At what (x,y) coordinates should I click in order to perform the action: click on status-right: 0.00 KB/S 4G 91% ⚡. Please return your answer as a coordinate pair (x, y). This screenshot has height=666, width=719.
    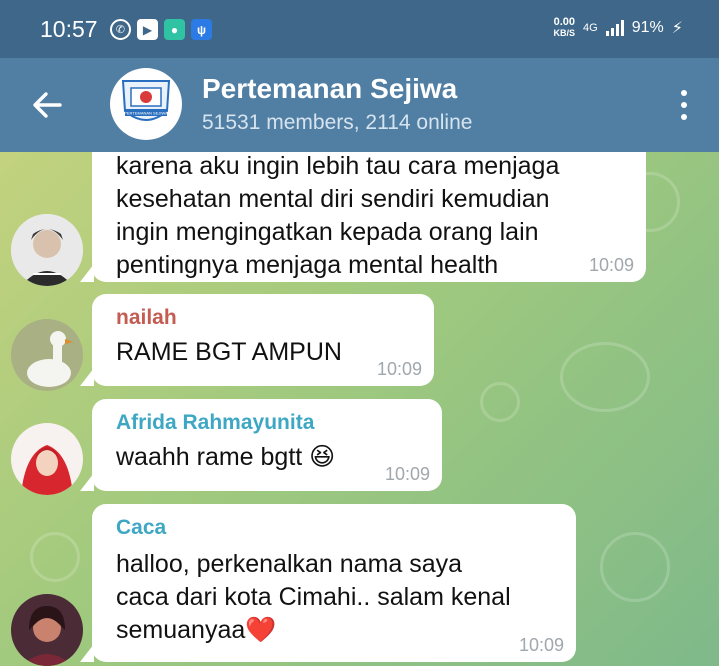
    Looking at the image, I should click on (618, 28).